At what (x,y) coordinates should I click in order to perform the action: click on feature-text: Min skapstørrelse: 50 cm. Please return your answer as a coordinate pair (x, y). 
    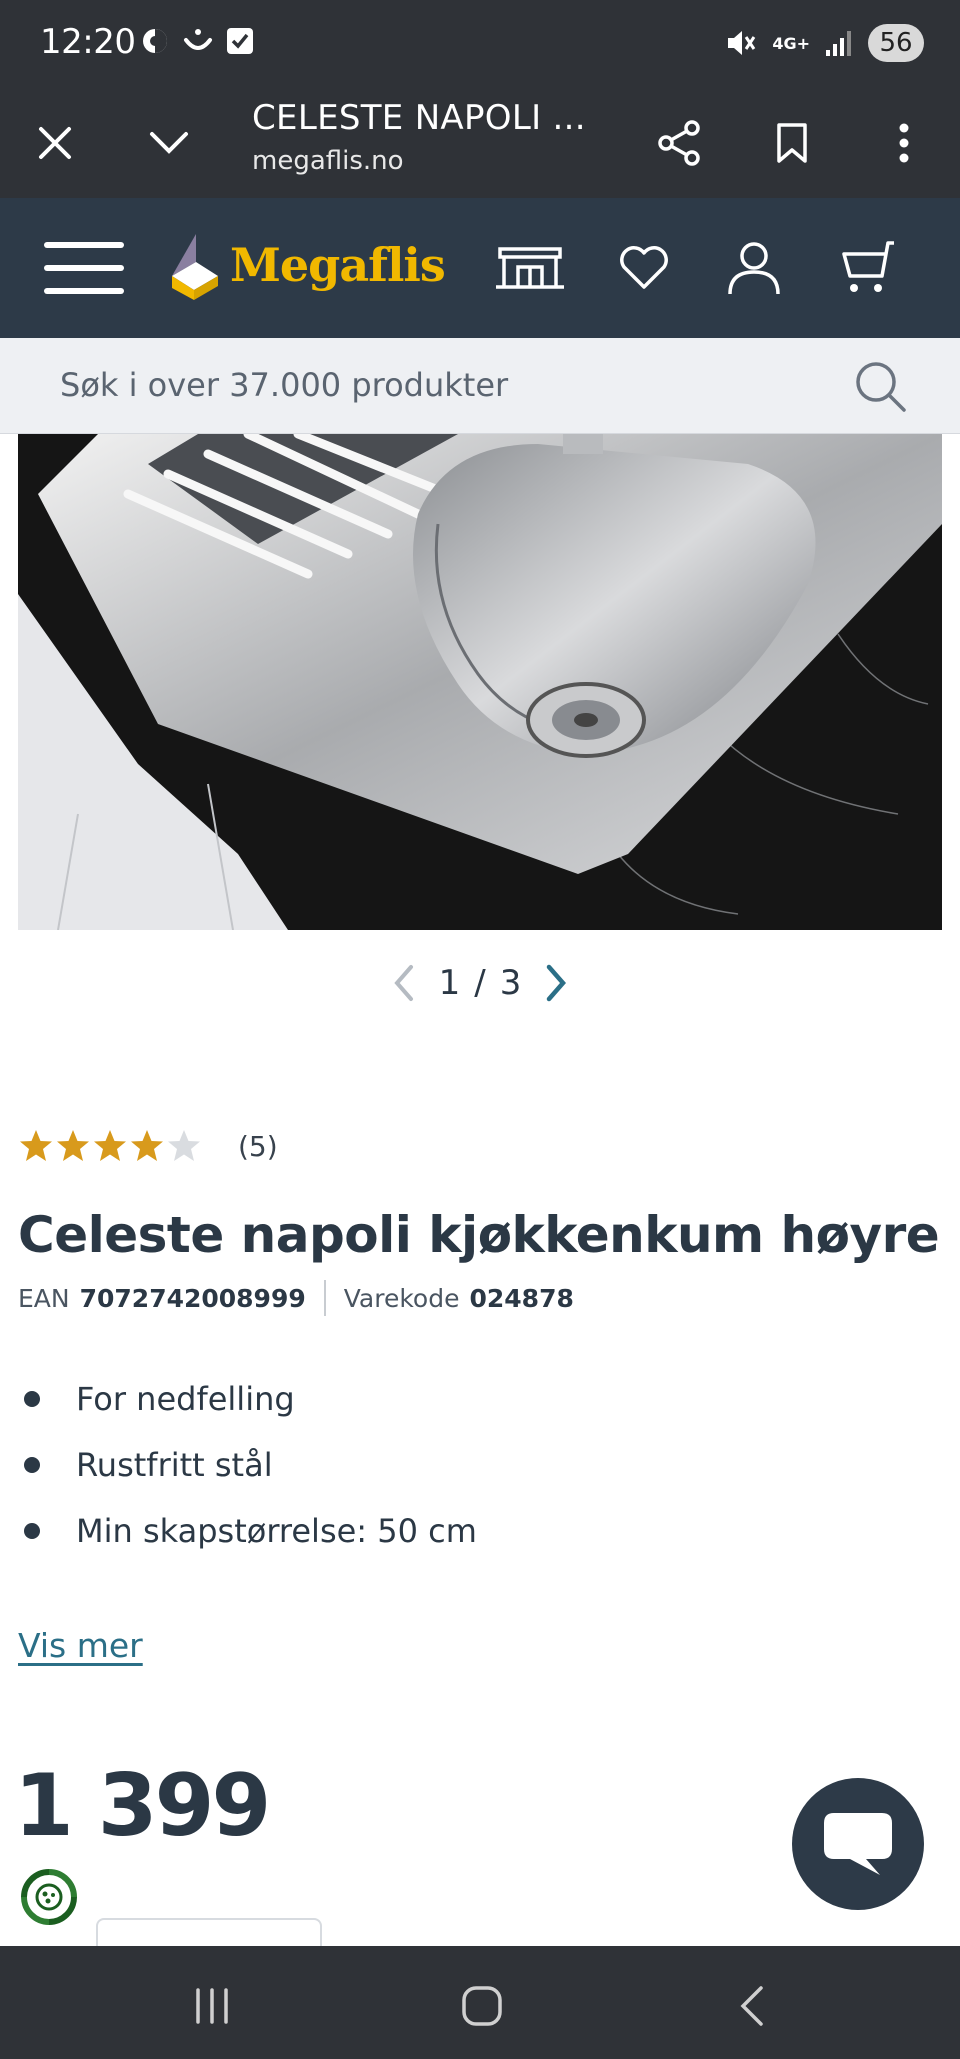
    Looking at the image, I should click on (276, 1531).